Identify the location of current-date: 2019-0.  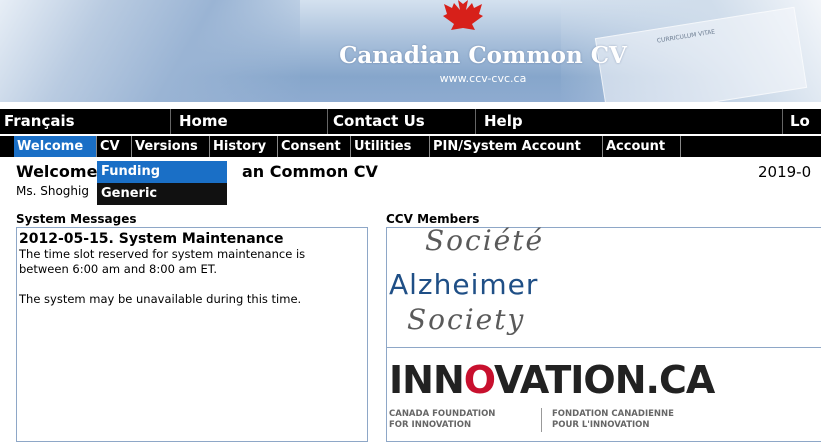
(785, 172).